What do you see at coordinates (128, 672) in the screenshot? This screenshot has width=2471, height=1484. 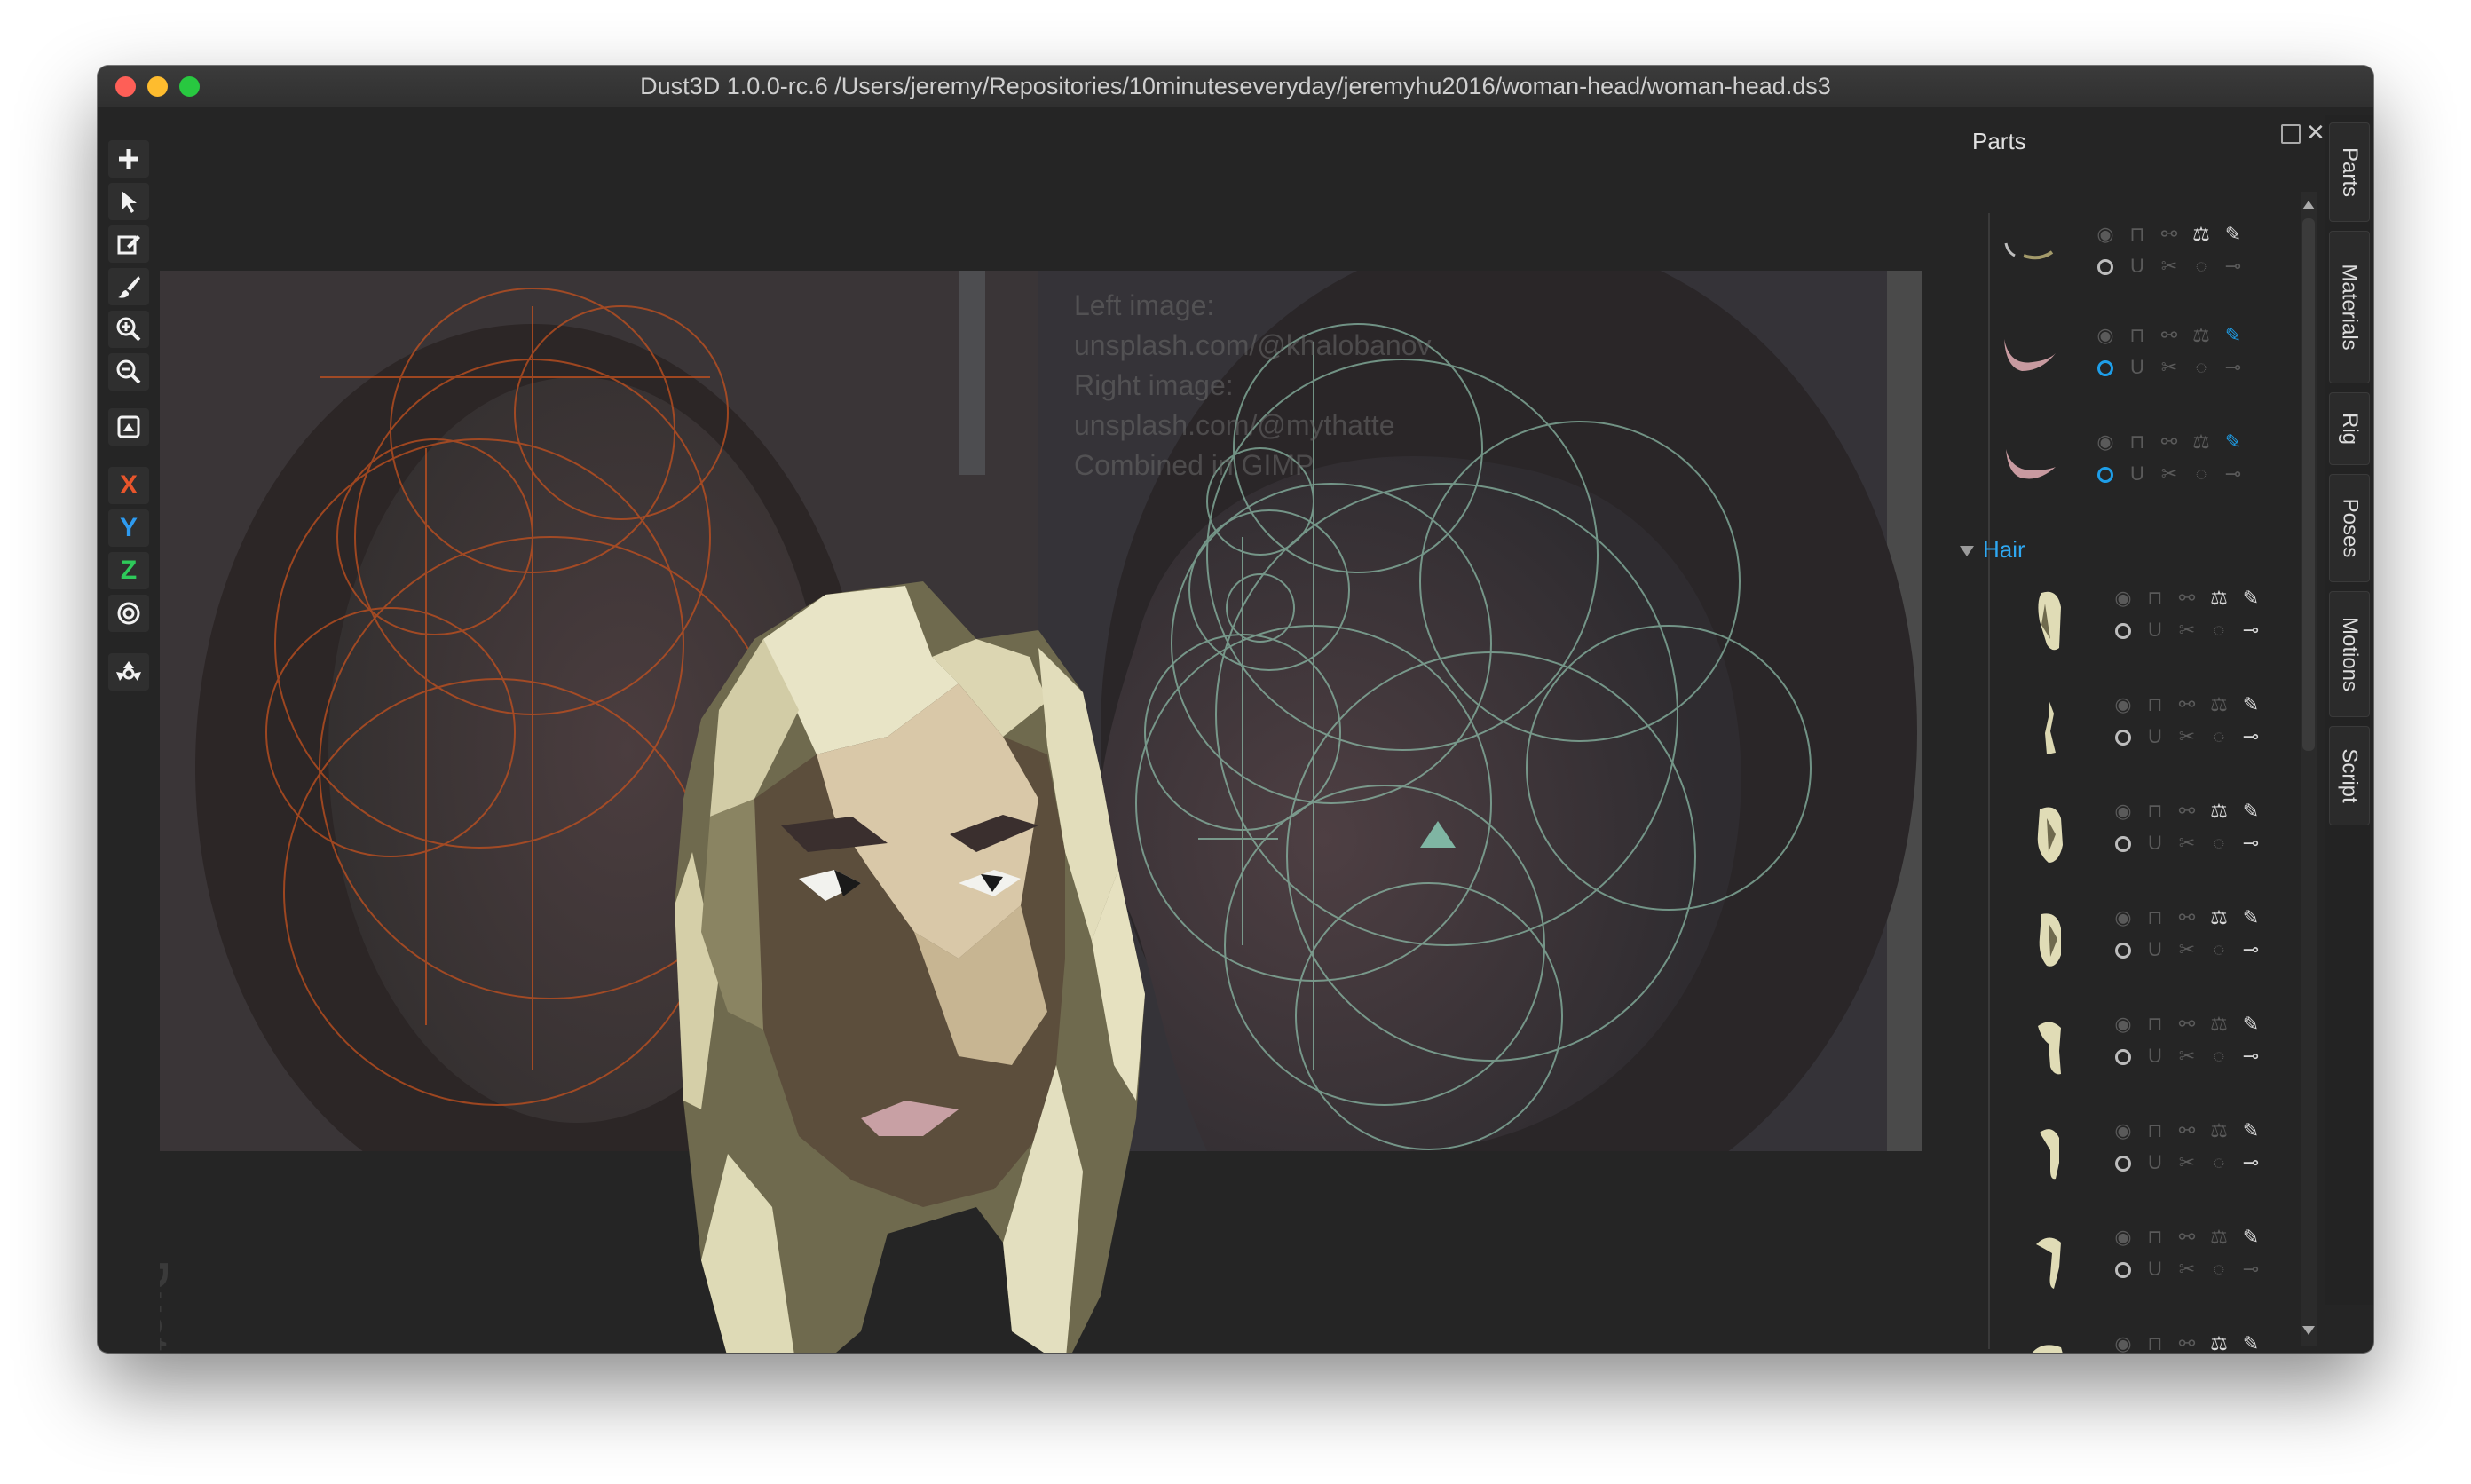 I see `regenerate-icon` at bounding box center [128, 672].